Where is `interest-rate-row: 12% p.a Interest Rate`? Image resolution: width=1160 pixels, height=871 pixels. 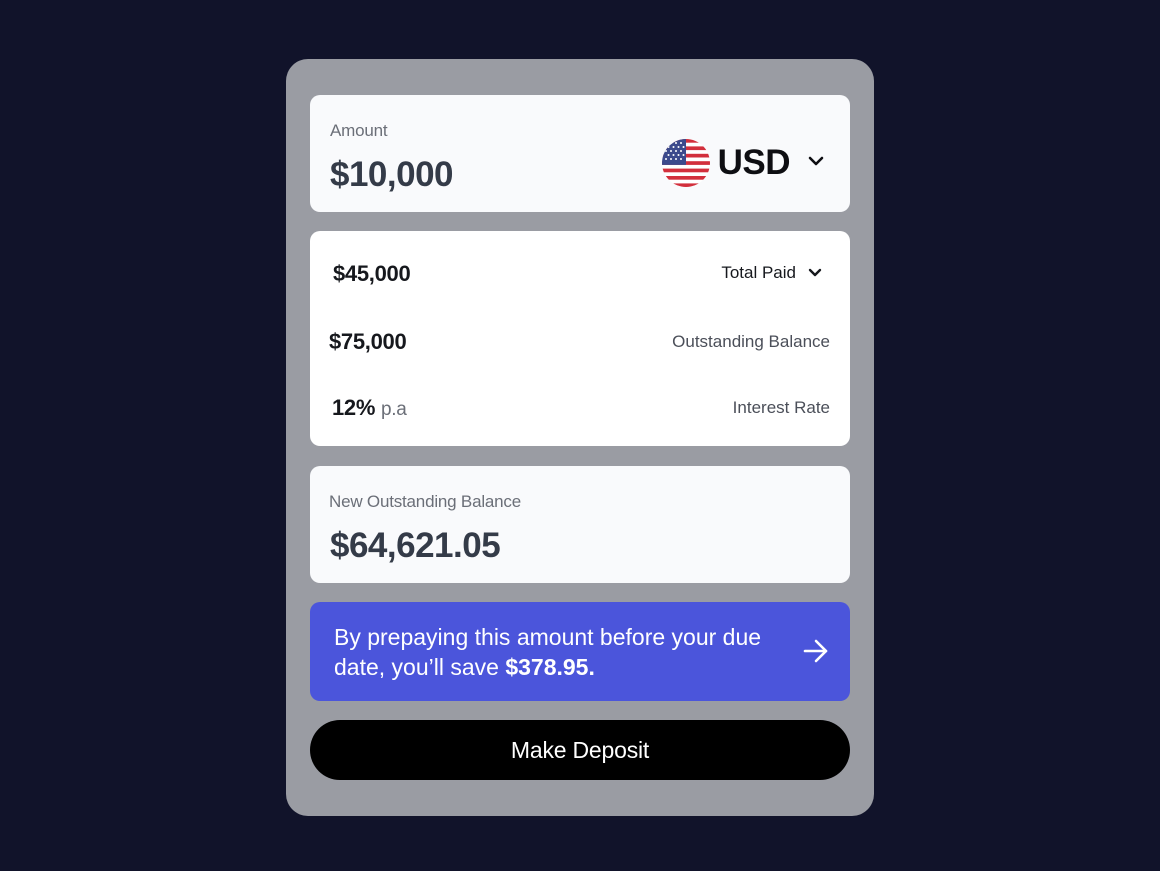 interest-rate-row: 12% p.a Interest Rate is located at coordinates (580, 407).